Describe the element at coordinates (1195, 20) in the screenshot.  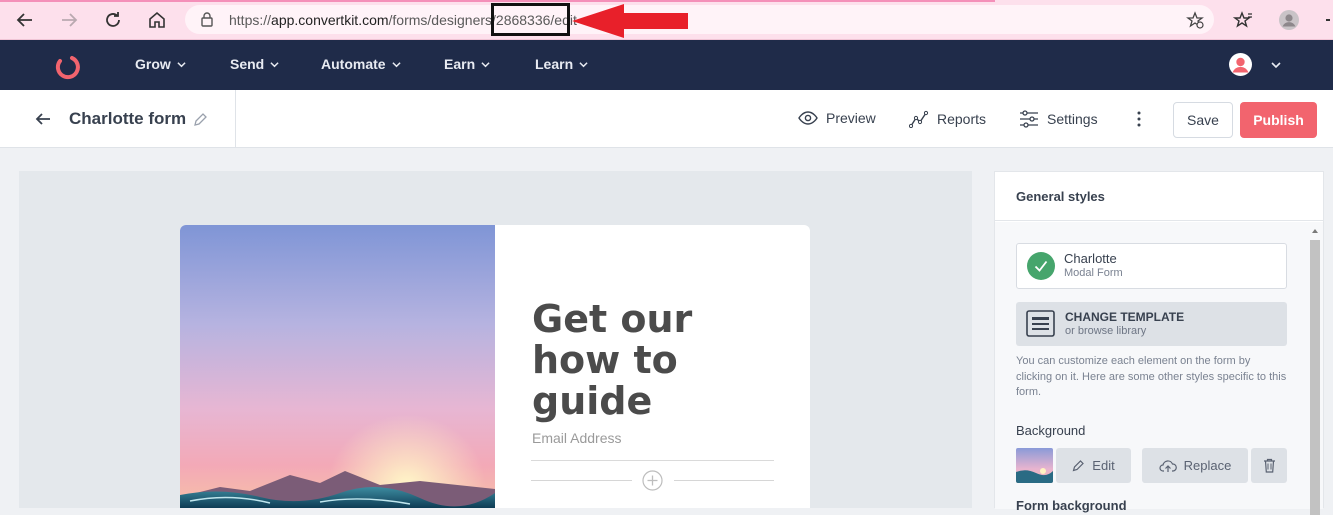
I see `add-favorite-icon` at that location.